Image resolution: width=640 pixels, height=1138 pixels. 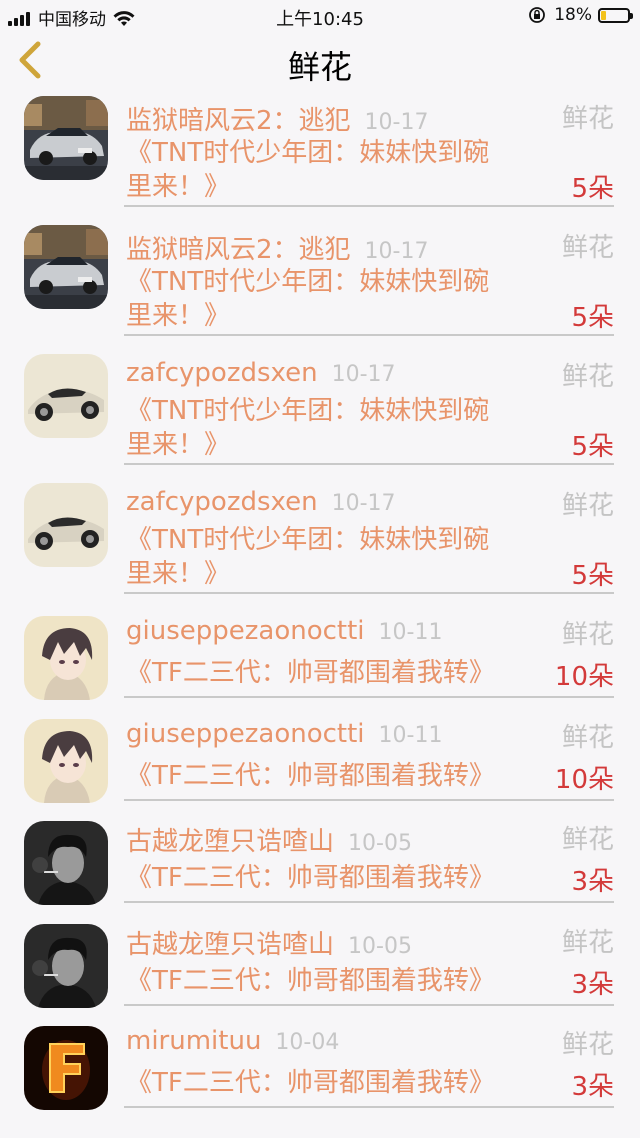 I want to click on sender-name: mirumituu, so click(x=193, y=1041).